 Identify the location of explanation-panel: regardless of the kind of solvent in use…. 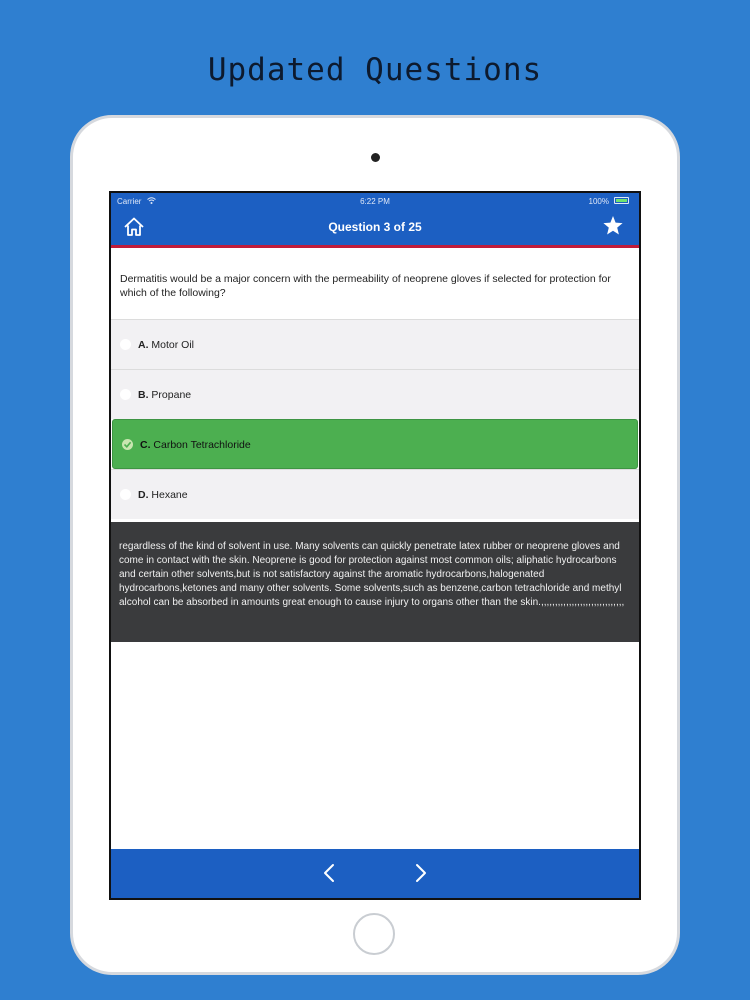
(375, 582).